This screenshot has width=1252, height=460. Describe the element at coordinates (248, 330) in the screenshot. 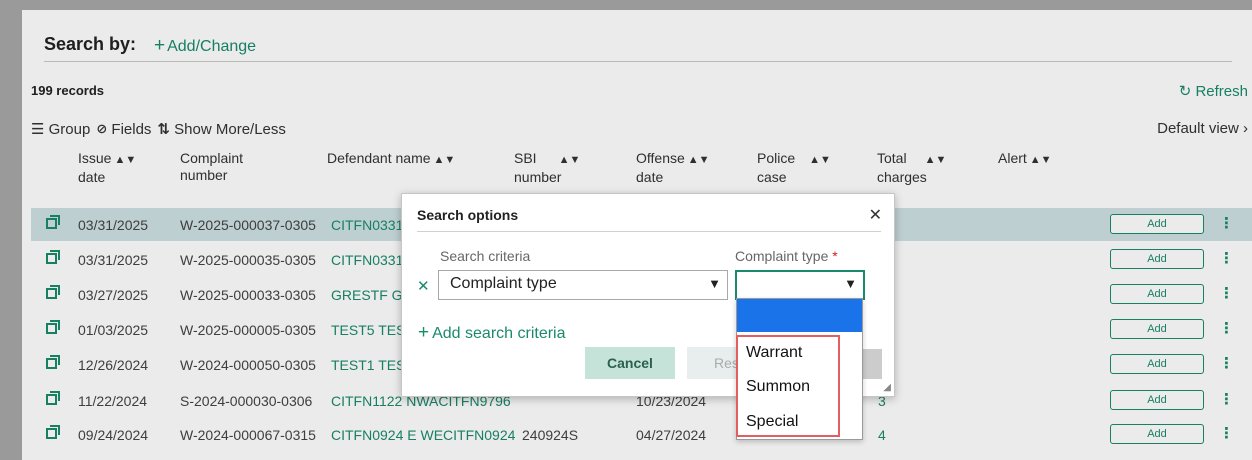

I see `cell-complaint: W-2025-000005-0305` at that location.